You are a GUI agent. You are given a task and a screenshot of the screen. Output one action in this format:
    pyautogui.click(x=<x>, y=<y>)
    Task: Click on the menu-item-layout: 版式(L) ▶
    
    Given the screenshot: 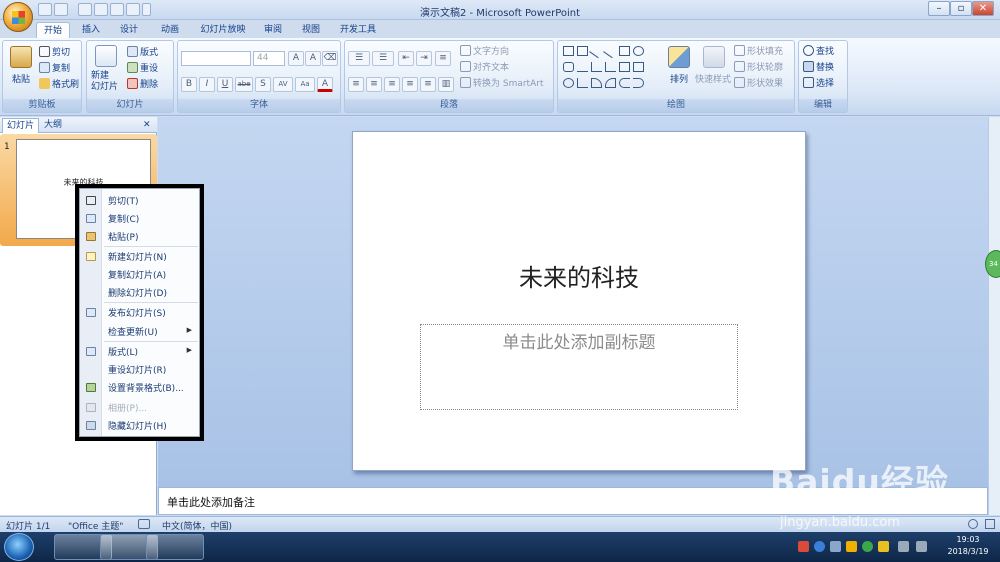 What is the action you would take?
    pyautogui.click(x=139, y=351)
    